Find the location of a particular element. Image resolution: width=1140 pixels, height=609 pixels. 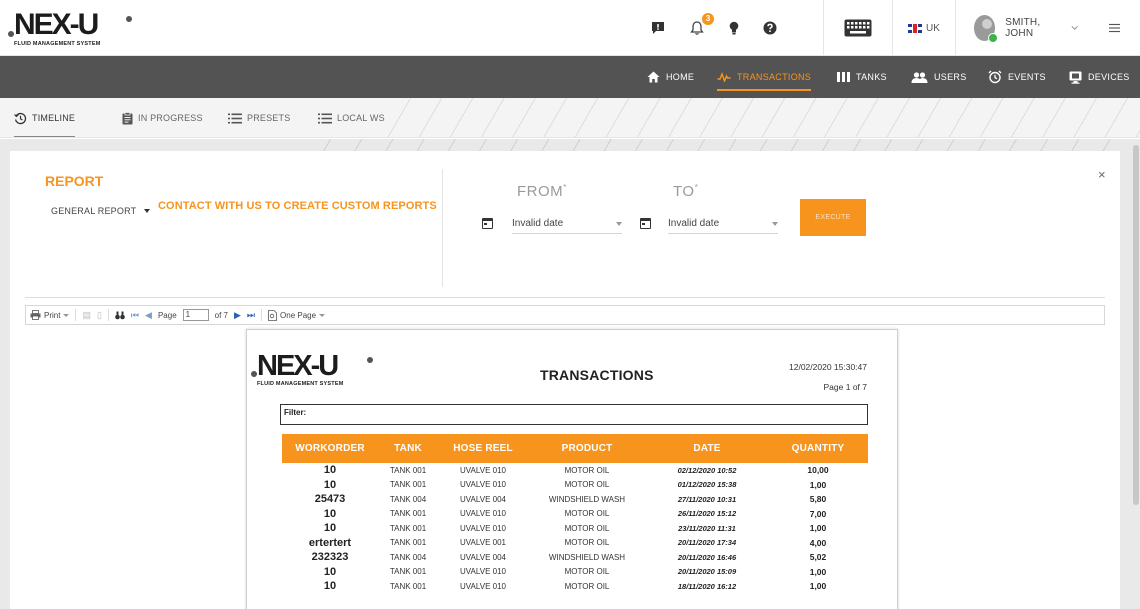

last-page-icon: ⏭ is located at coordinates (251, 315).